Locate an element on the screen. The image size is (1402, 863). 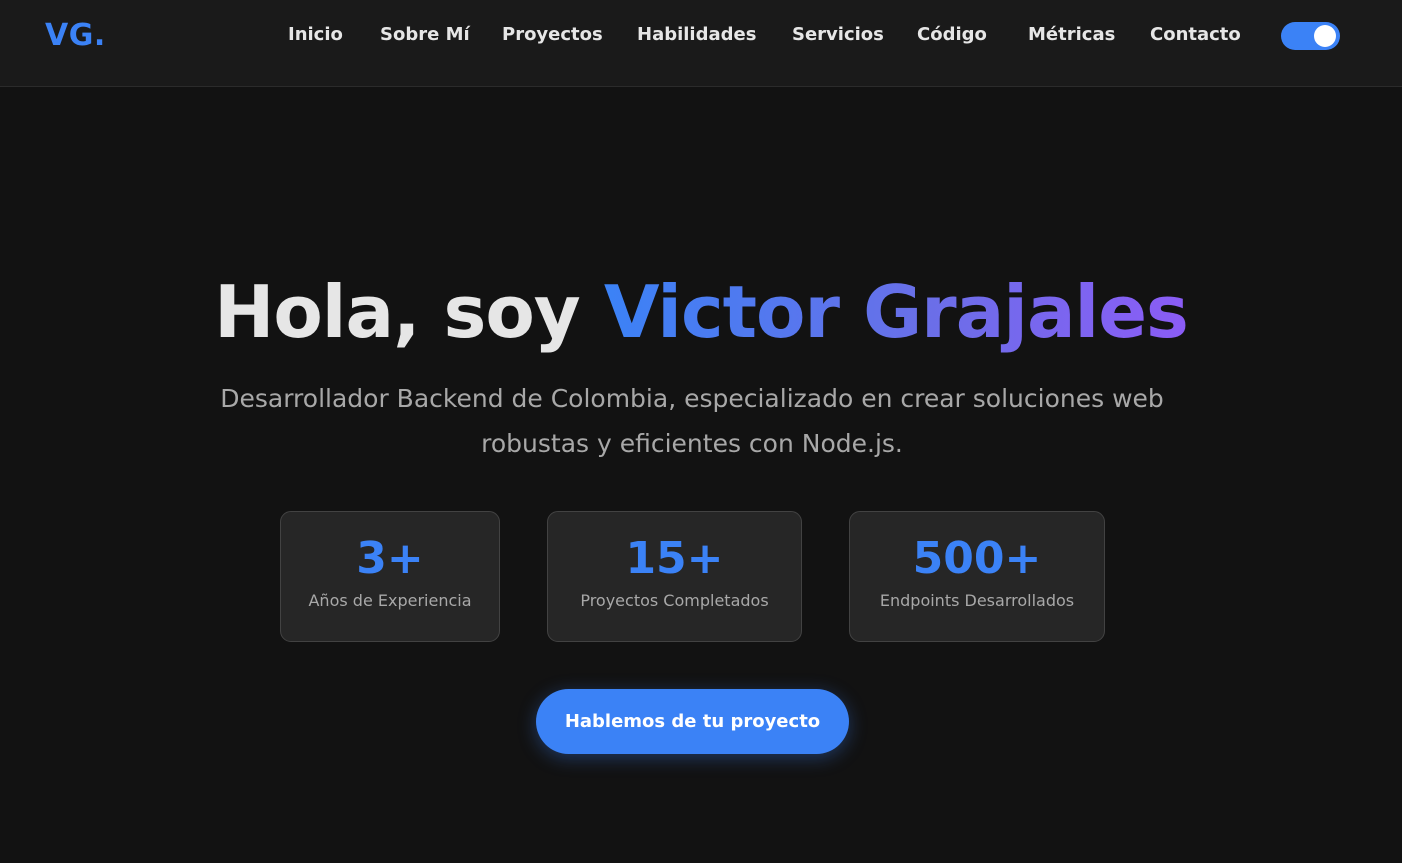
nav-link-habilidades: Habilidades is located at coordinates (696, 34).